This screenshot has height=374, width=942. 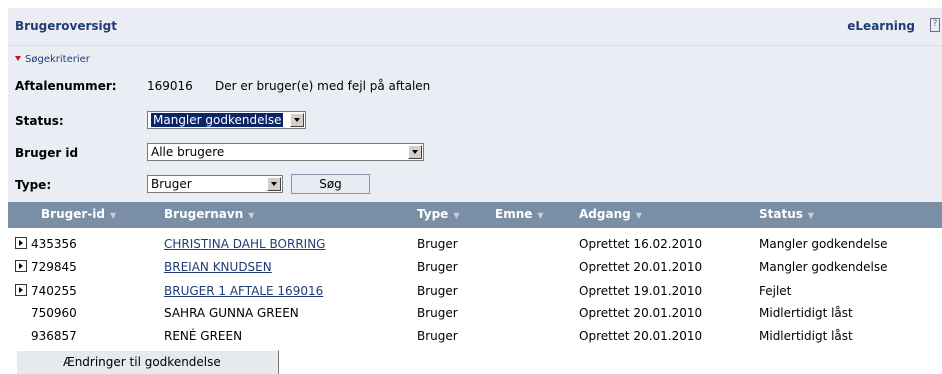 I want to click on page-title: Brugeroversigt, so click(x=66, y=26).